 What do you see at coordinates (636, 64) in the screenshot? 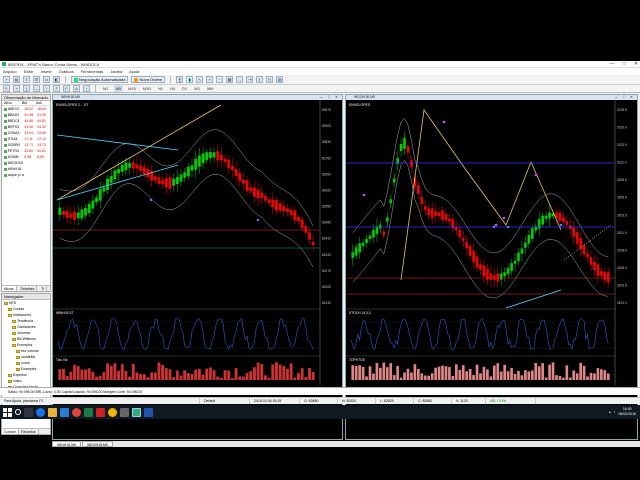
I see `close-button: ✕` at bounding box center [636, 64].